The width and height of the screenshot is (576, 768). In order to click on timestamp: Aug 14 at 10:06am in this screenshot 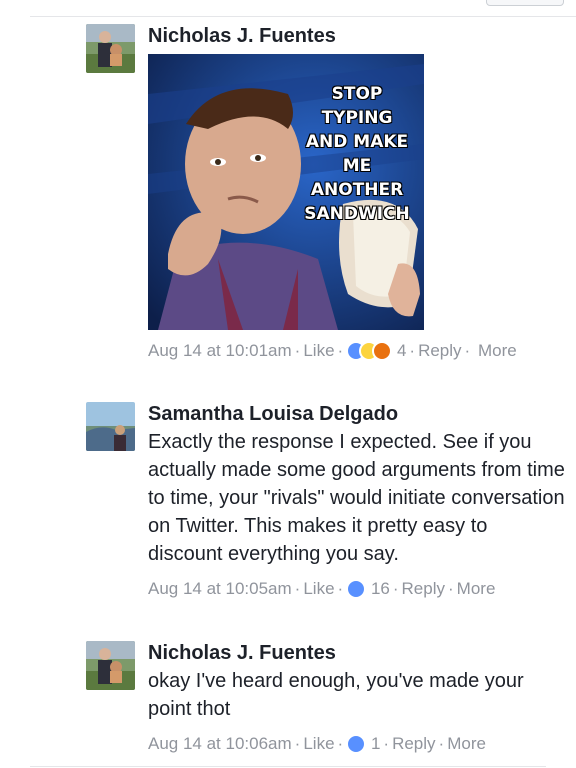, I will do `click(220, 743)`.